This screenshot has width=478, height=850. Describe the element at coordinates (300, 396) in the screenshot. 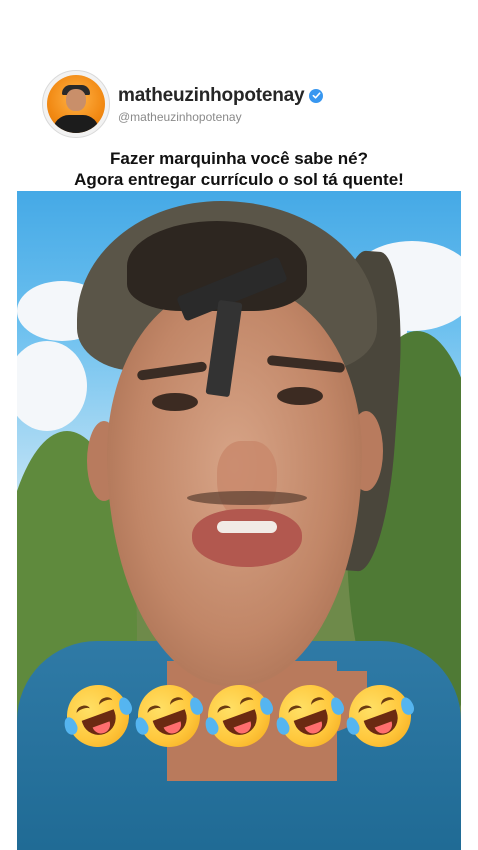

I see `eye-right` at that location.